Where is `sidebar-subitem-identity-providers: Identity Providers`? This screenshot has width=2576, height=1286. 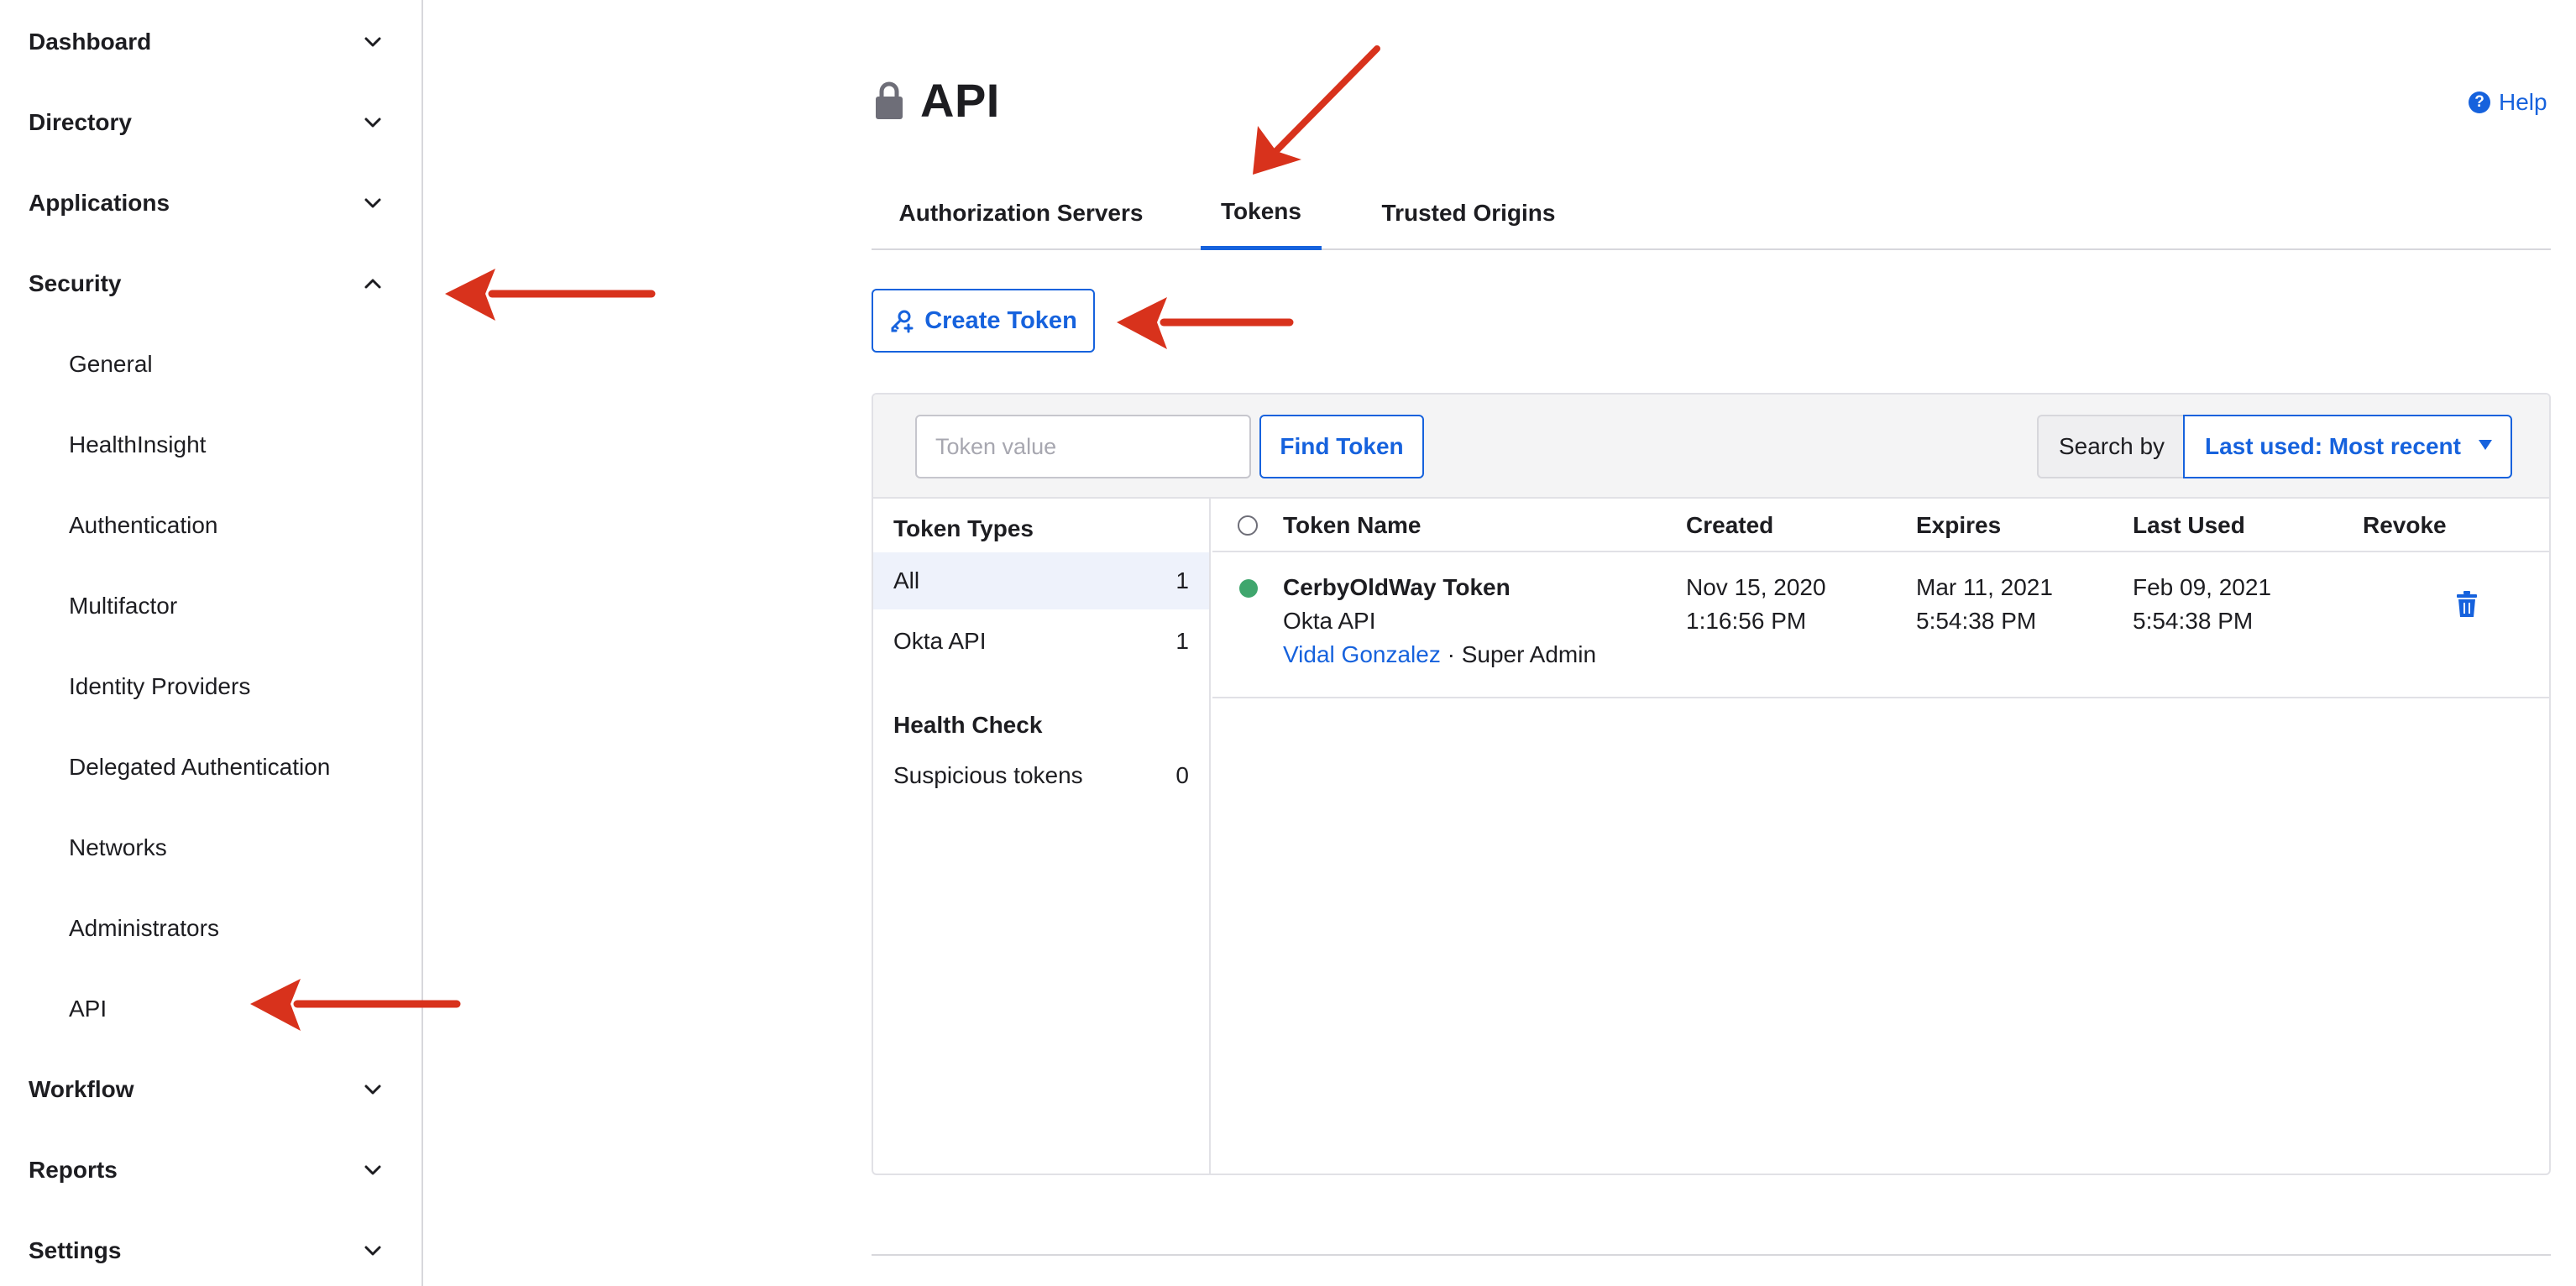 sidebar-subitem-identity-providers: Identity Providers is located at coordinates (211, 686).